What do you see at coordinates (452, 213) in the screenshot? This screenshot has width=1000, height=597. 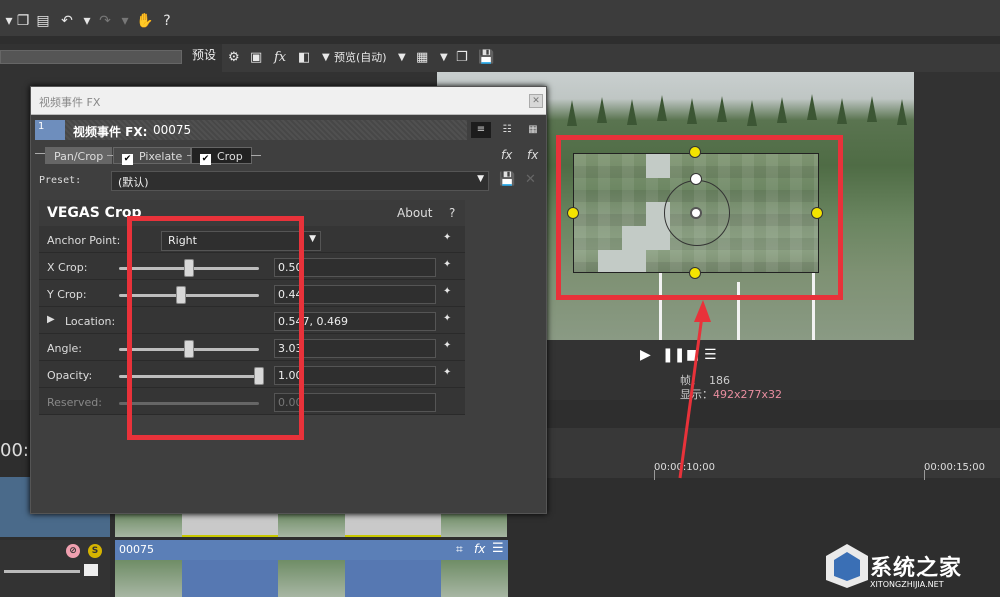 I see `help-link: ?` at bounding box center [452, 213].